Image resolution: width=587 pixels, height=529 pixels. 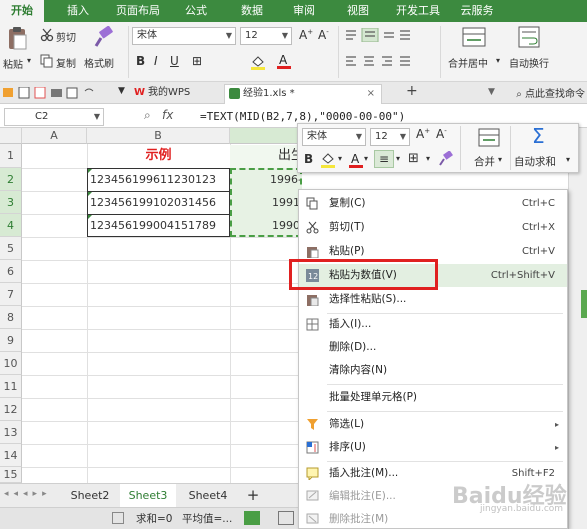 I want to click on tab-formulas: 公式, so click(x=196, y=11).